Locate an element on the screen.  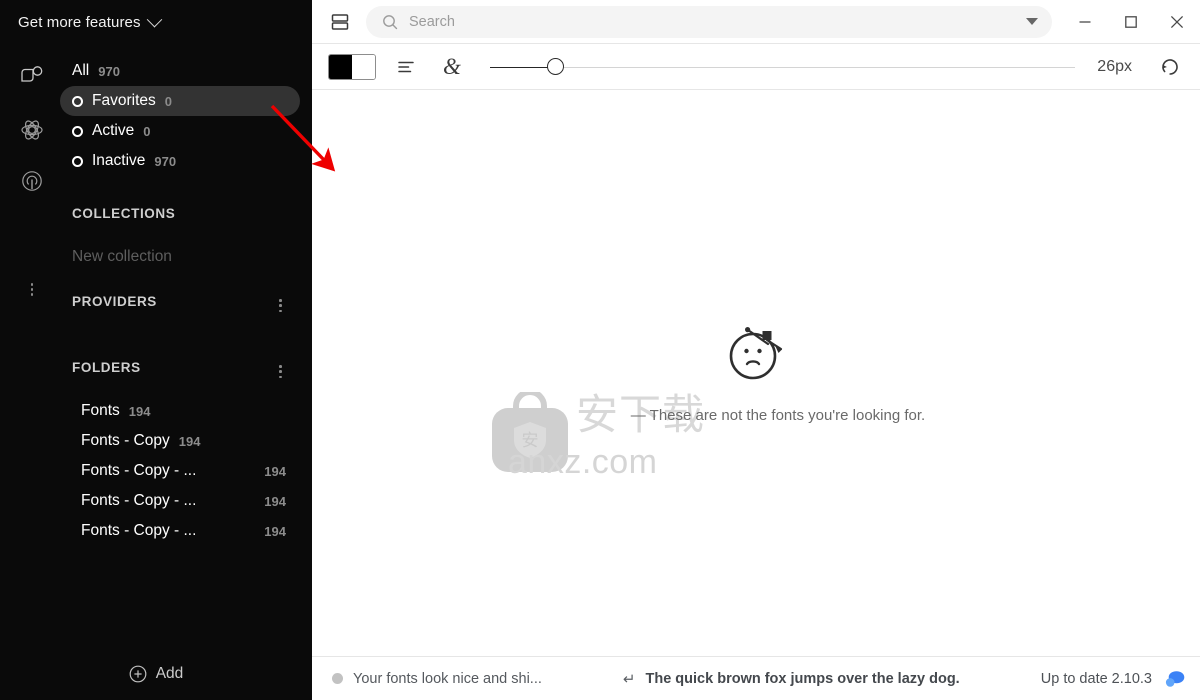
list-view-toggle-icon is located at coordinates (340, 22).